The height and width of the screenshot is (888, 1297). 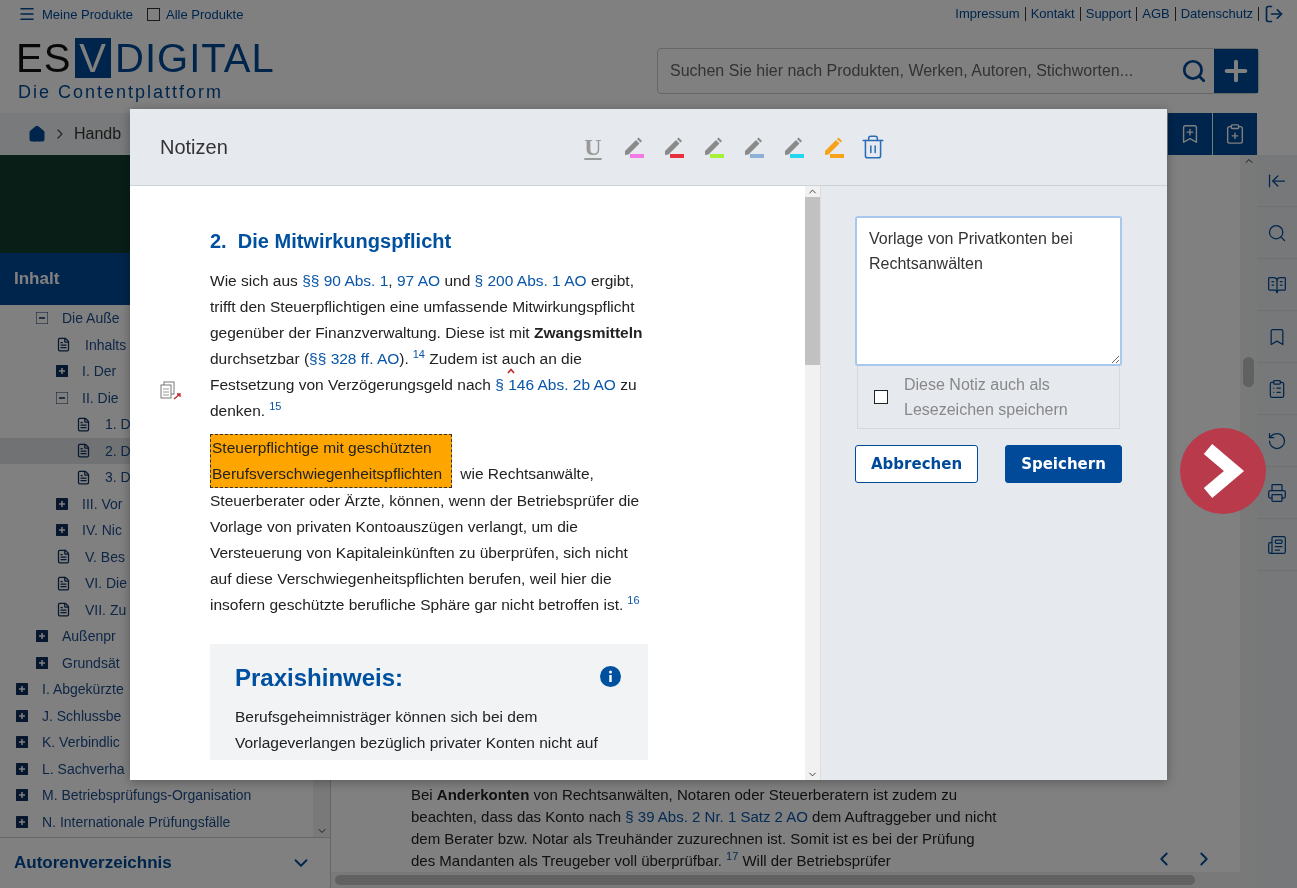 What do you see at coordinates (194, 147) in the screenshot?
I see `dialog-title: Notizen` at bounding box center [194, 147].